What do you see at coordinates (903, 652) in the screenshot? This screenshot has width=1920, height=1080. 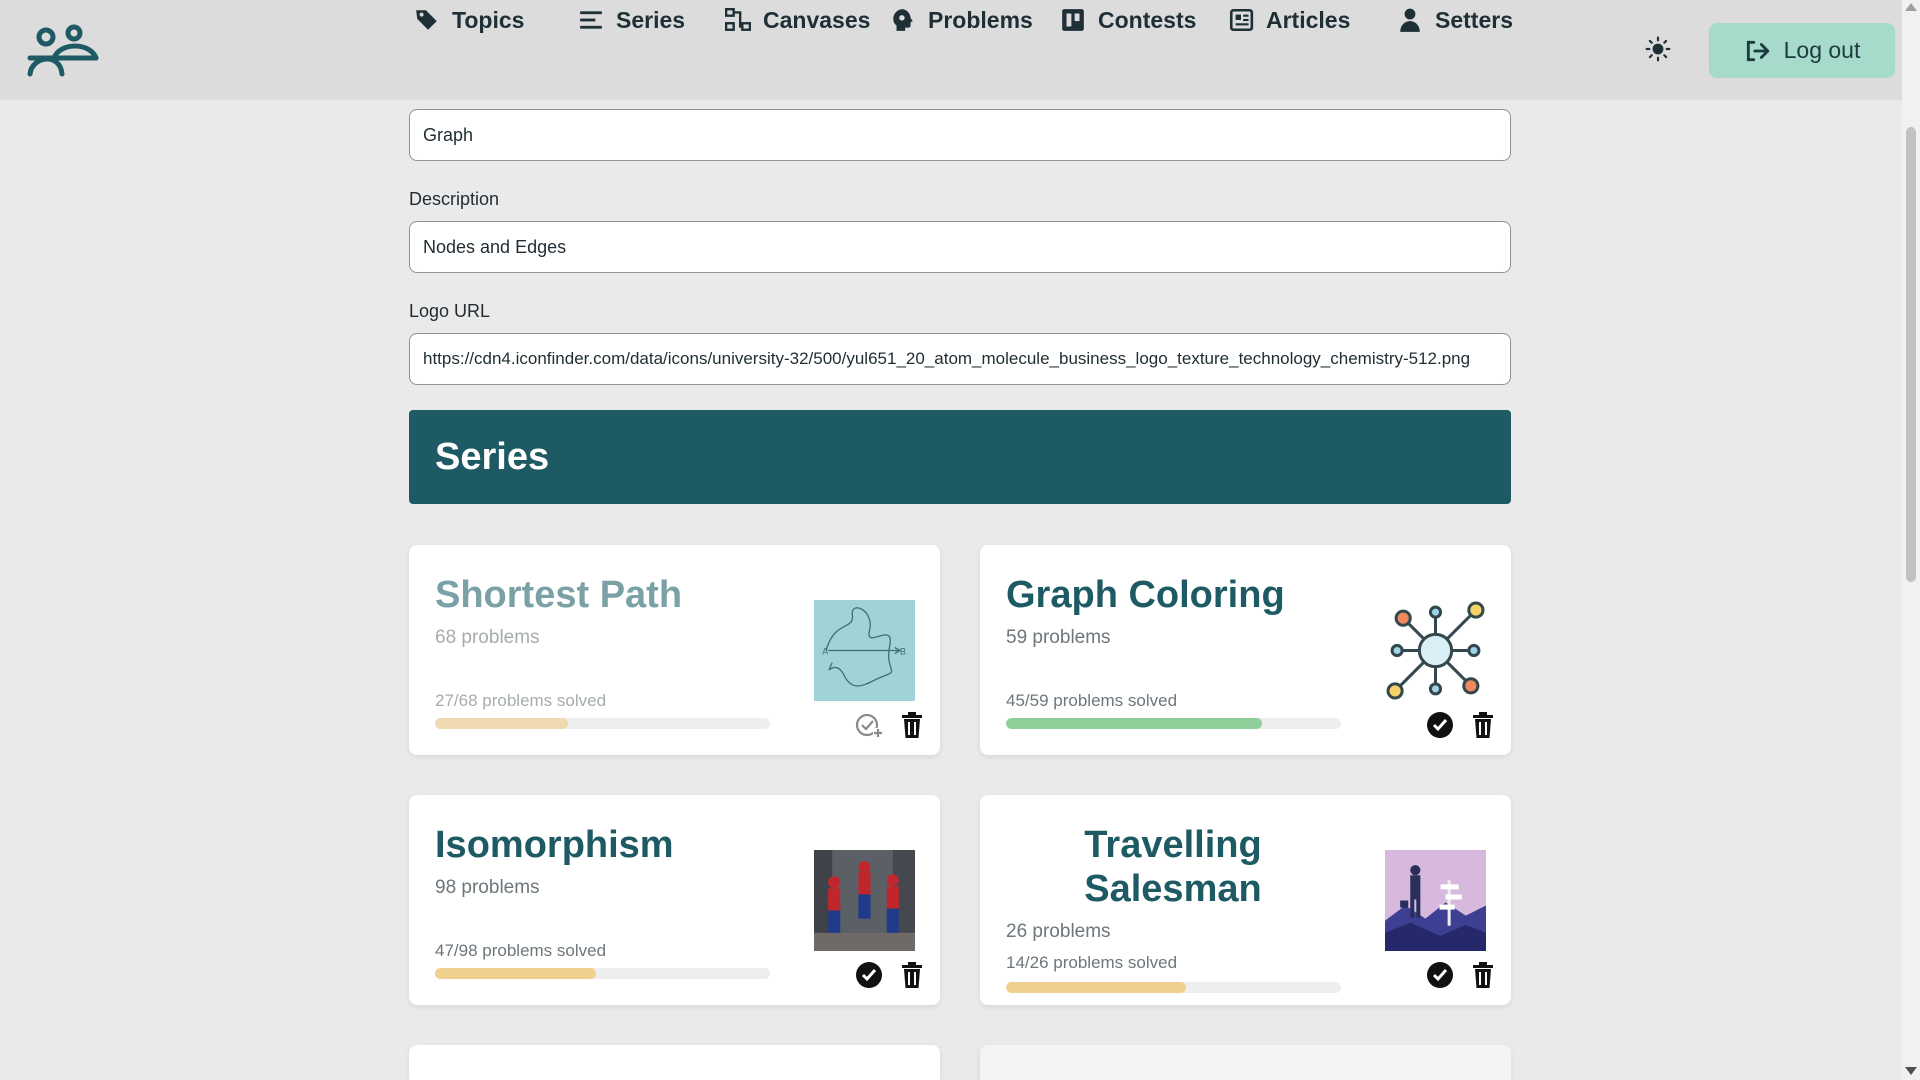 I see `svg-text: B` at bounding box center [903, 652].